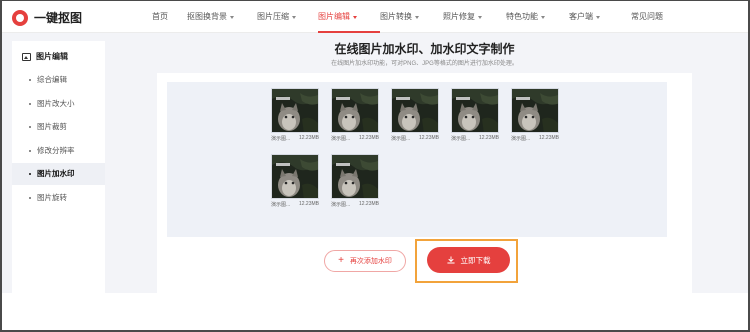  I want to click on add-watermark-again-label: 再次添加水印, so click(370, 261).